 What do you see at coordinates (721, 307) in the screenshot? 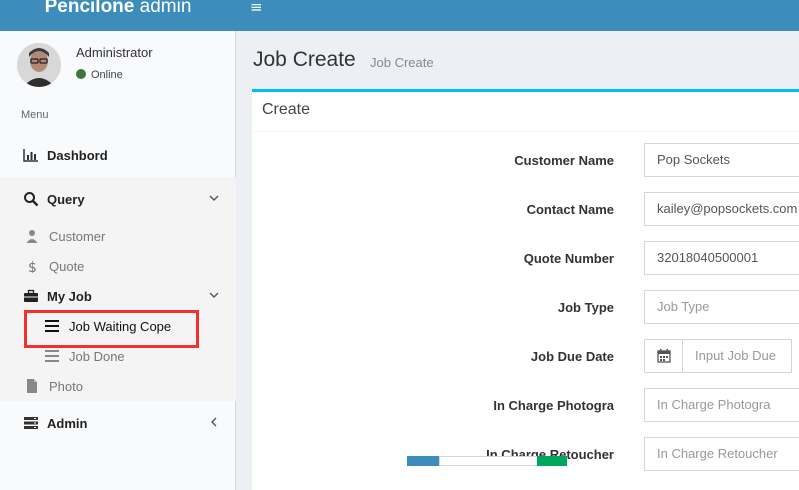
I see `job-type-input: Job Type` at bounding box center [721, 307].